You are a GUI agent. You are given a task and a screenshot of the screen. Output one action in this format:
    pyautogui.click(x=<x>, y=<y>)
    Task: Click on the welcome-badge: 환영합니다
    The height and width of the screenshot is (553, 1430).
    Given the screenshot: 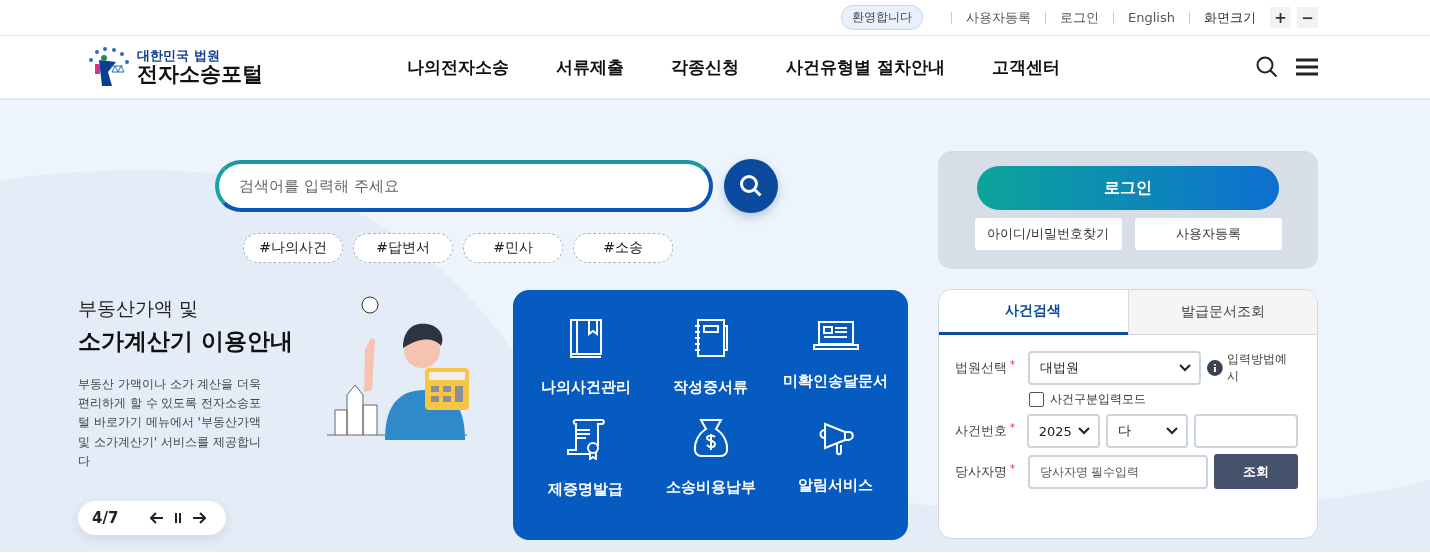 What is the action you would take?
    pyautogui.click(x=882, y=17)
    